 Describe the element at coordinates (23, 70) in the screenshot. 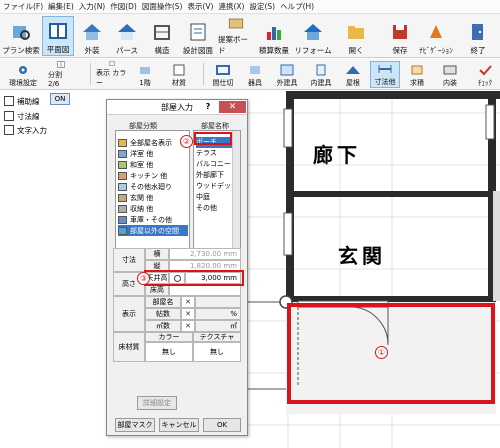

I see `gear-icon` at that location.